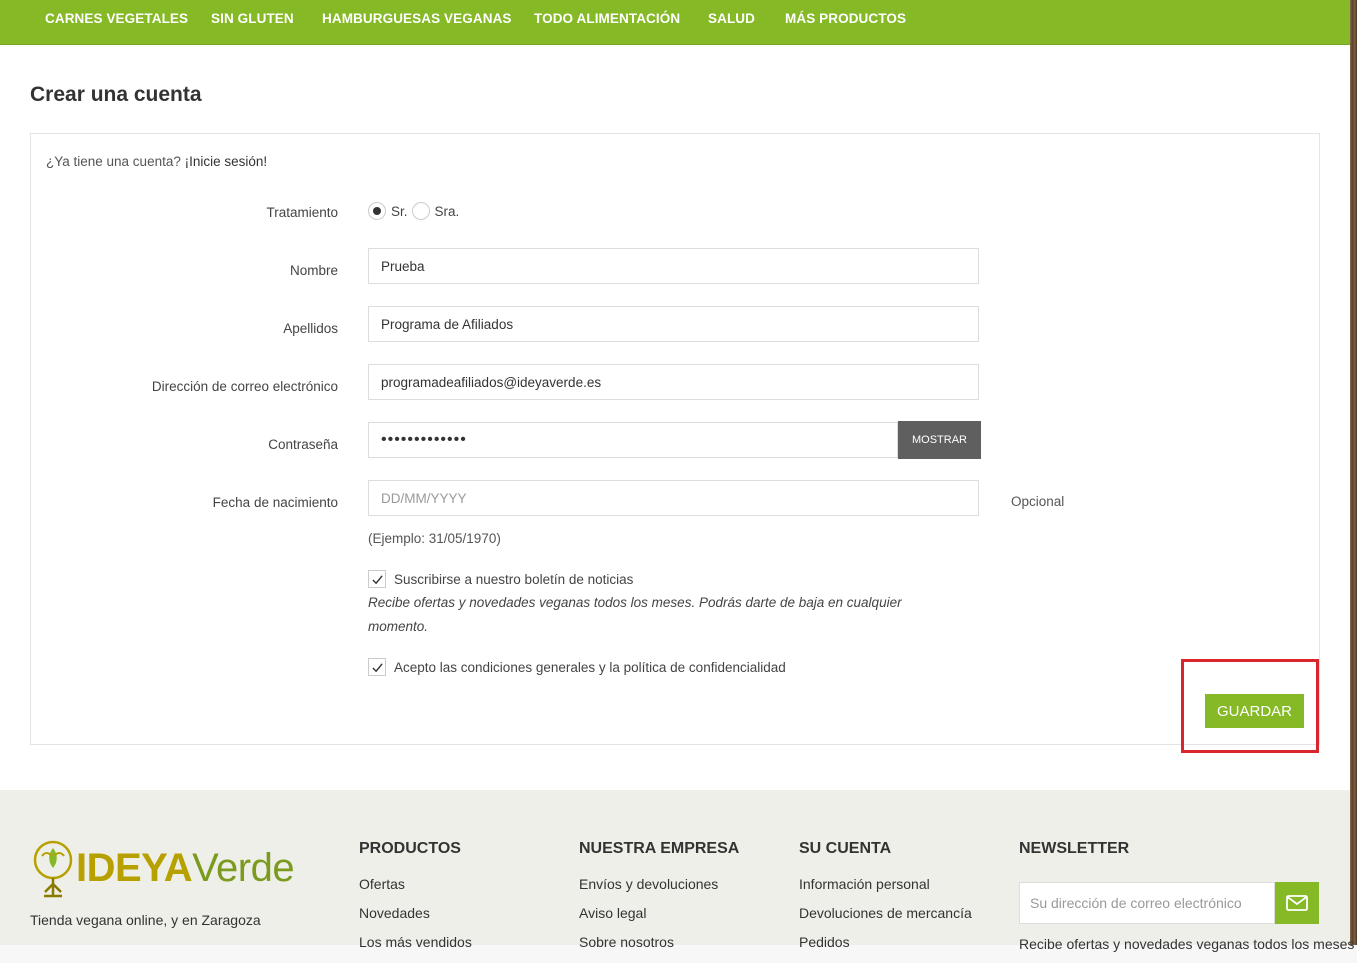 The height and width of the screenshot is (963, 1357). What do you see at coordinates (420, 211) in the screenshot?
I see `gender-radio-sra` at bounding box center [420, 211].